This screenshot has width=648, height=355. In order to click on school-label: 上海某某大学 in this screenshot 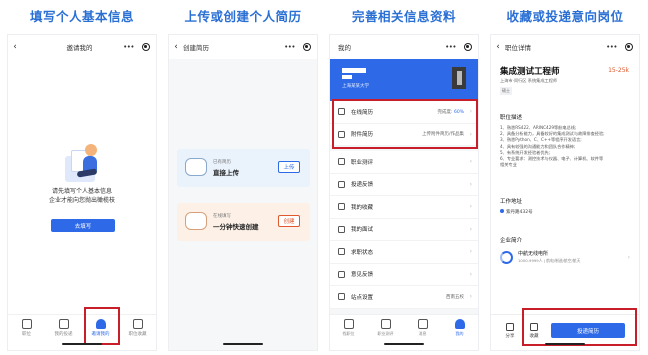, I will do `click(355, 86)`.